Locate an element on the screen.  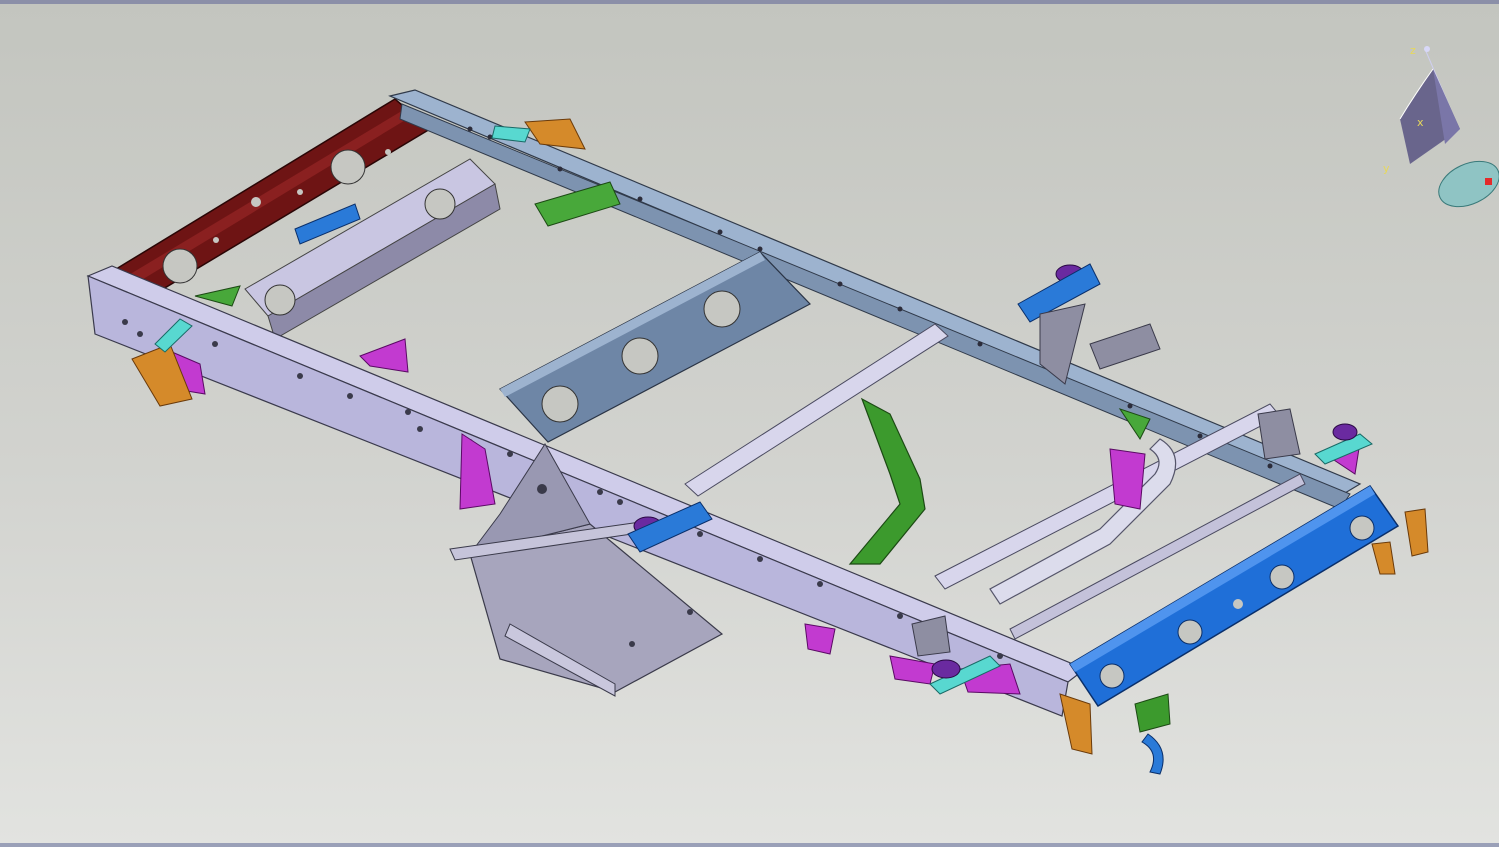
compass-handle is located at coordinates (1488, 181).